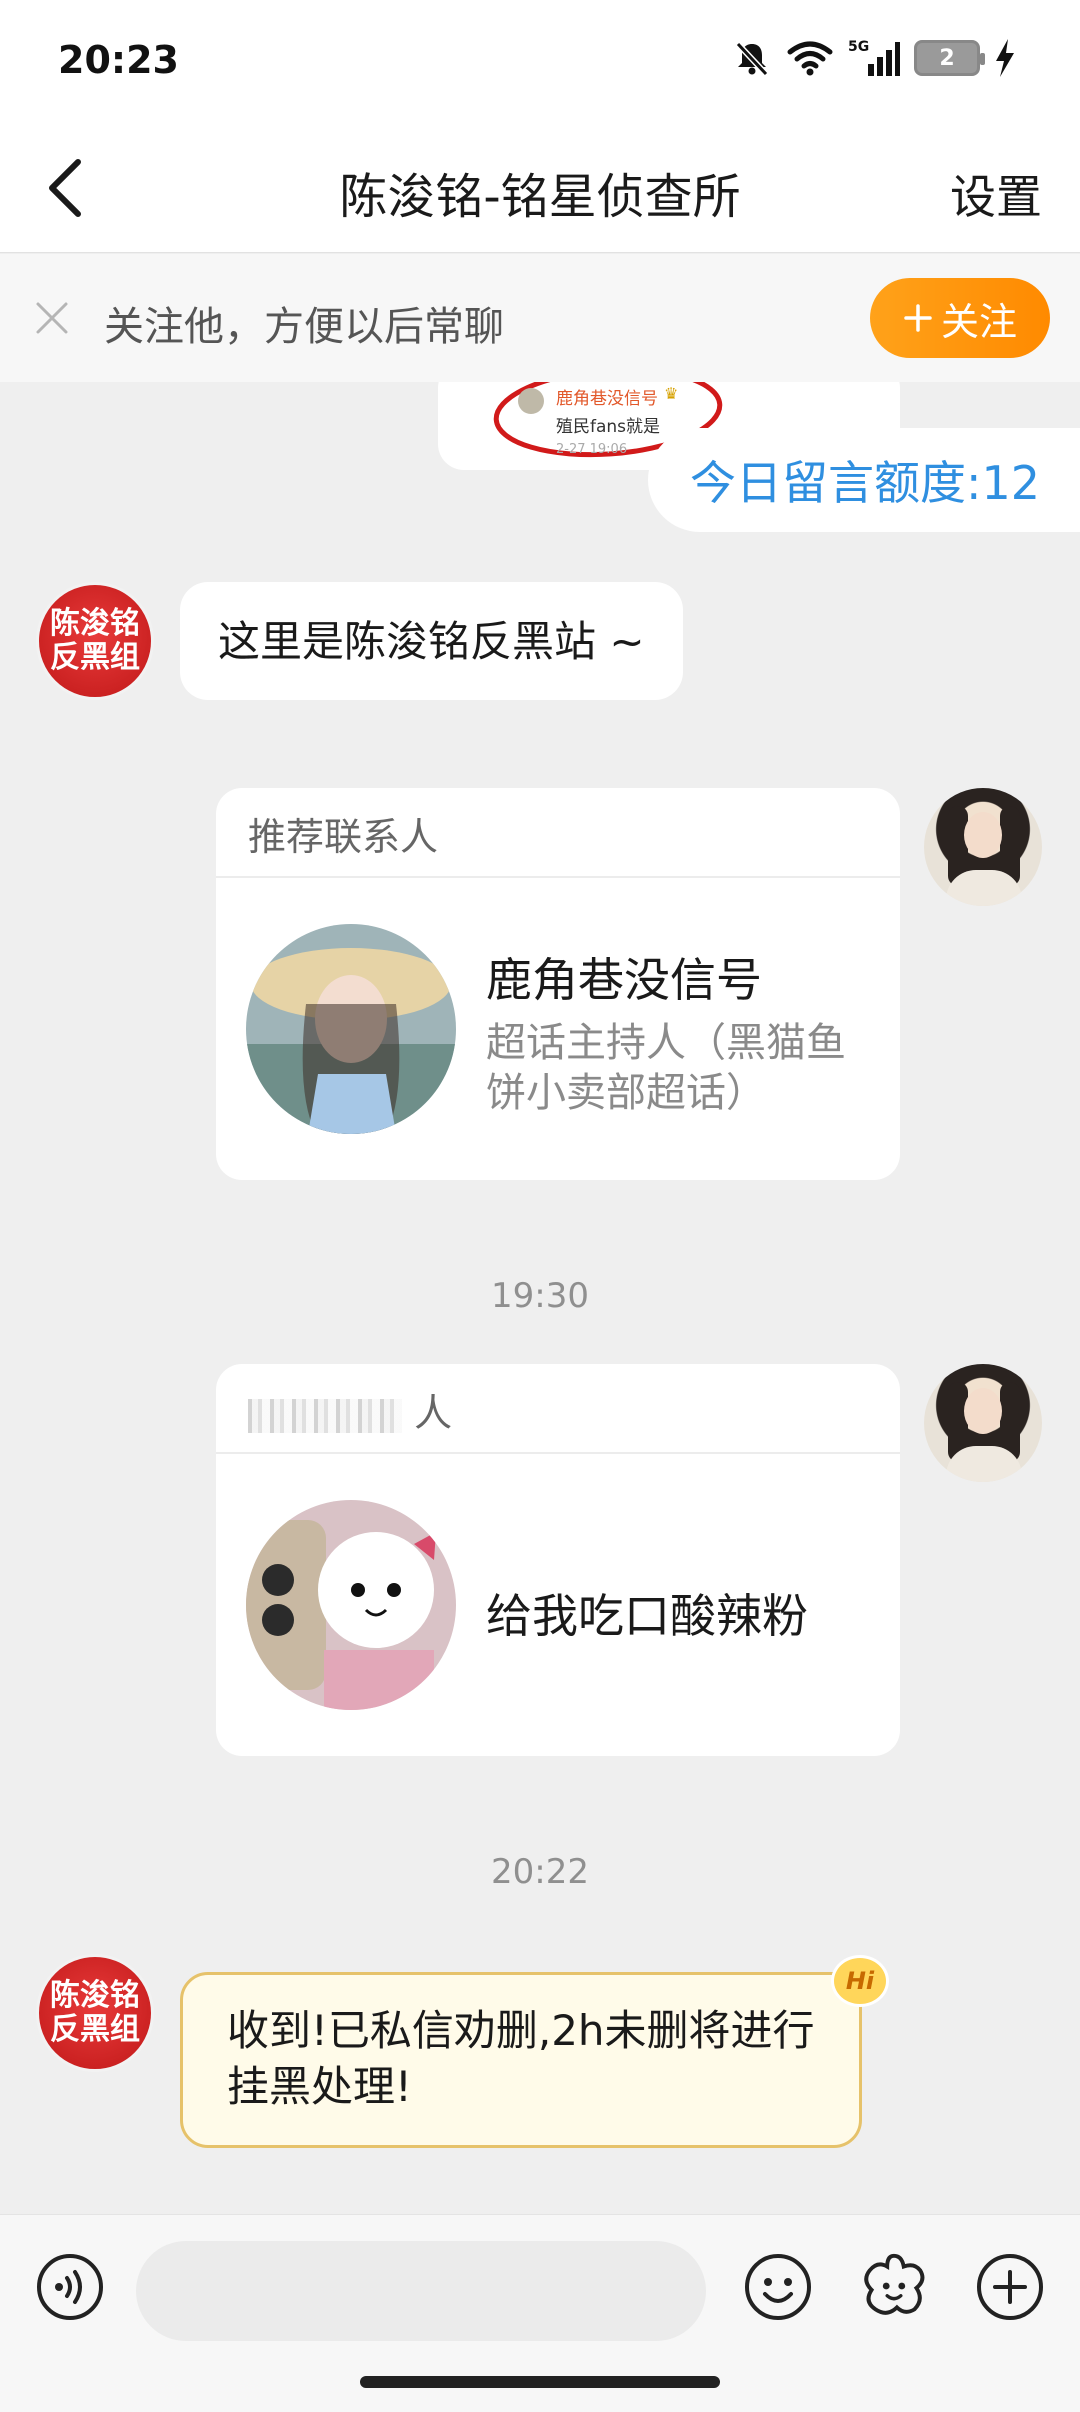 This screenshot has width=1080, height=2412. I want to click on voice-icon, so click(70, 2287).